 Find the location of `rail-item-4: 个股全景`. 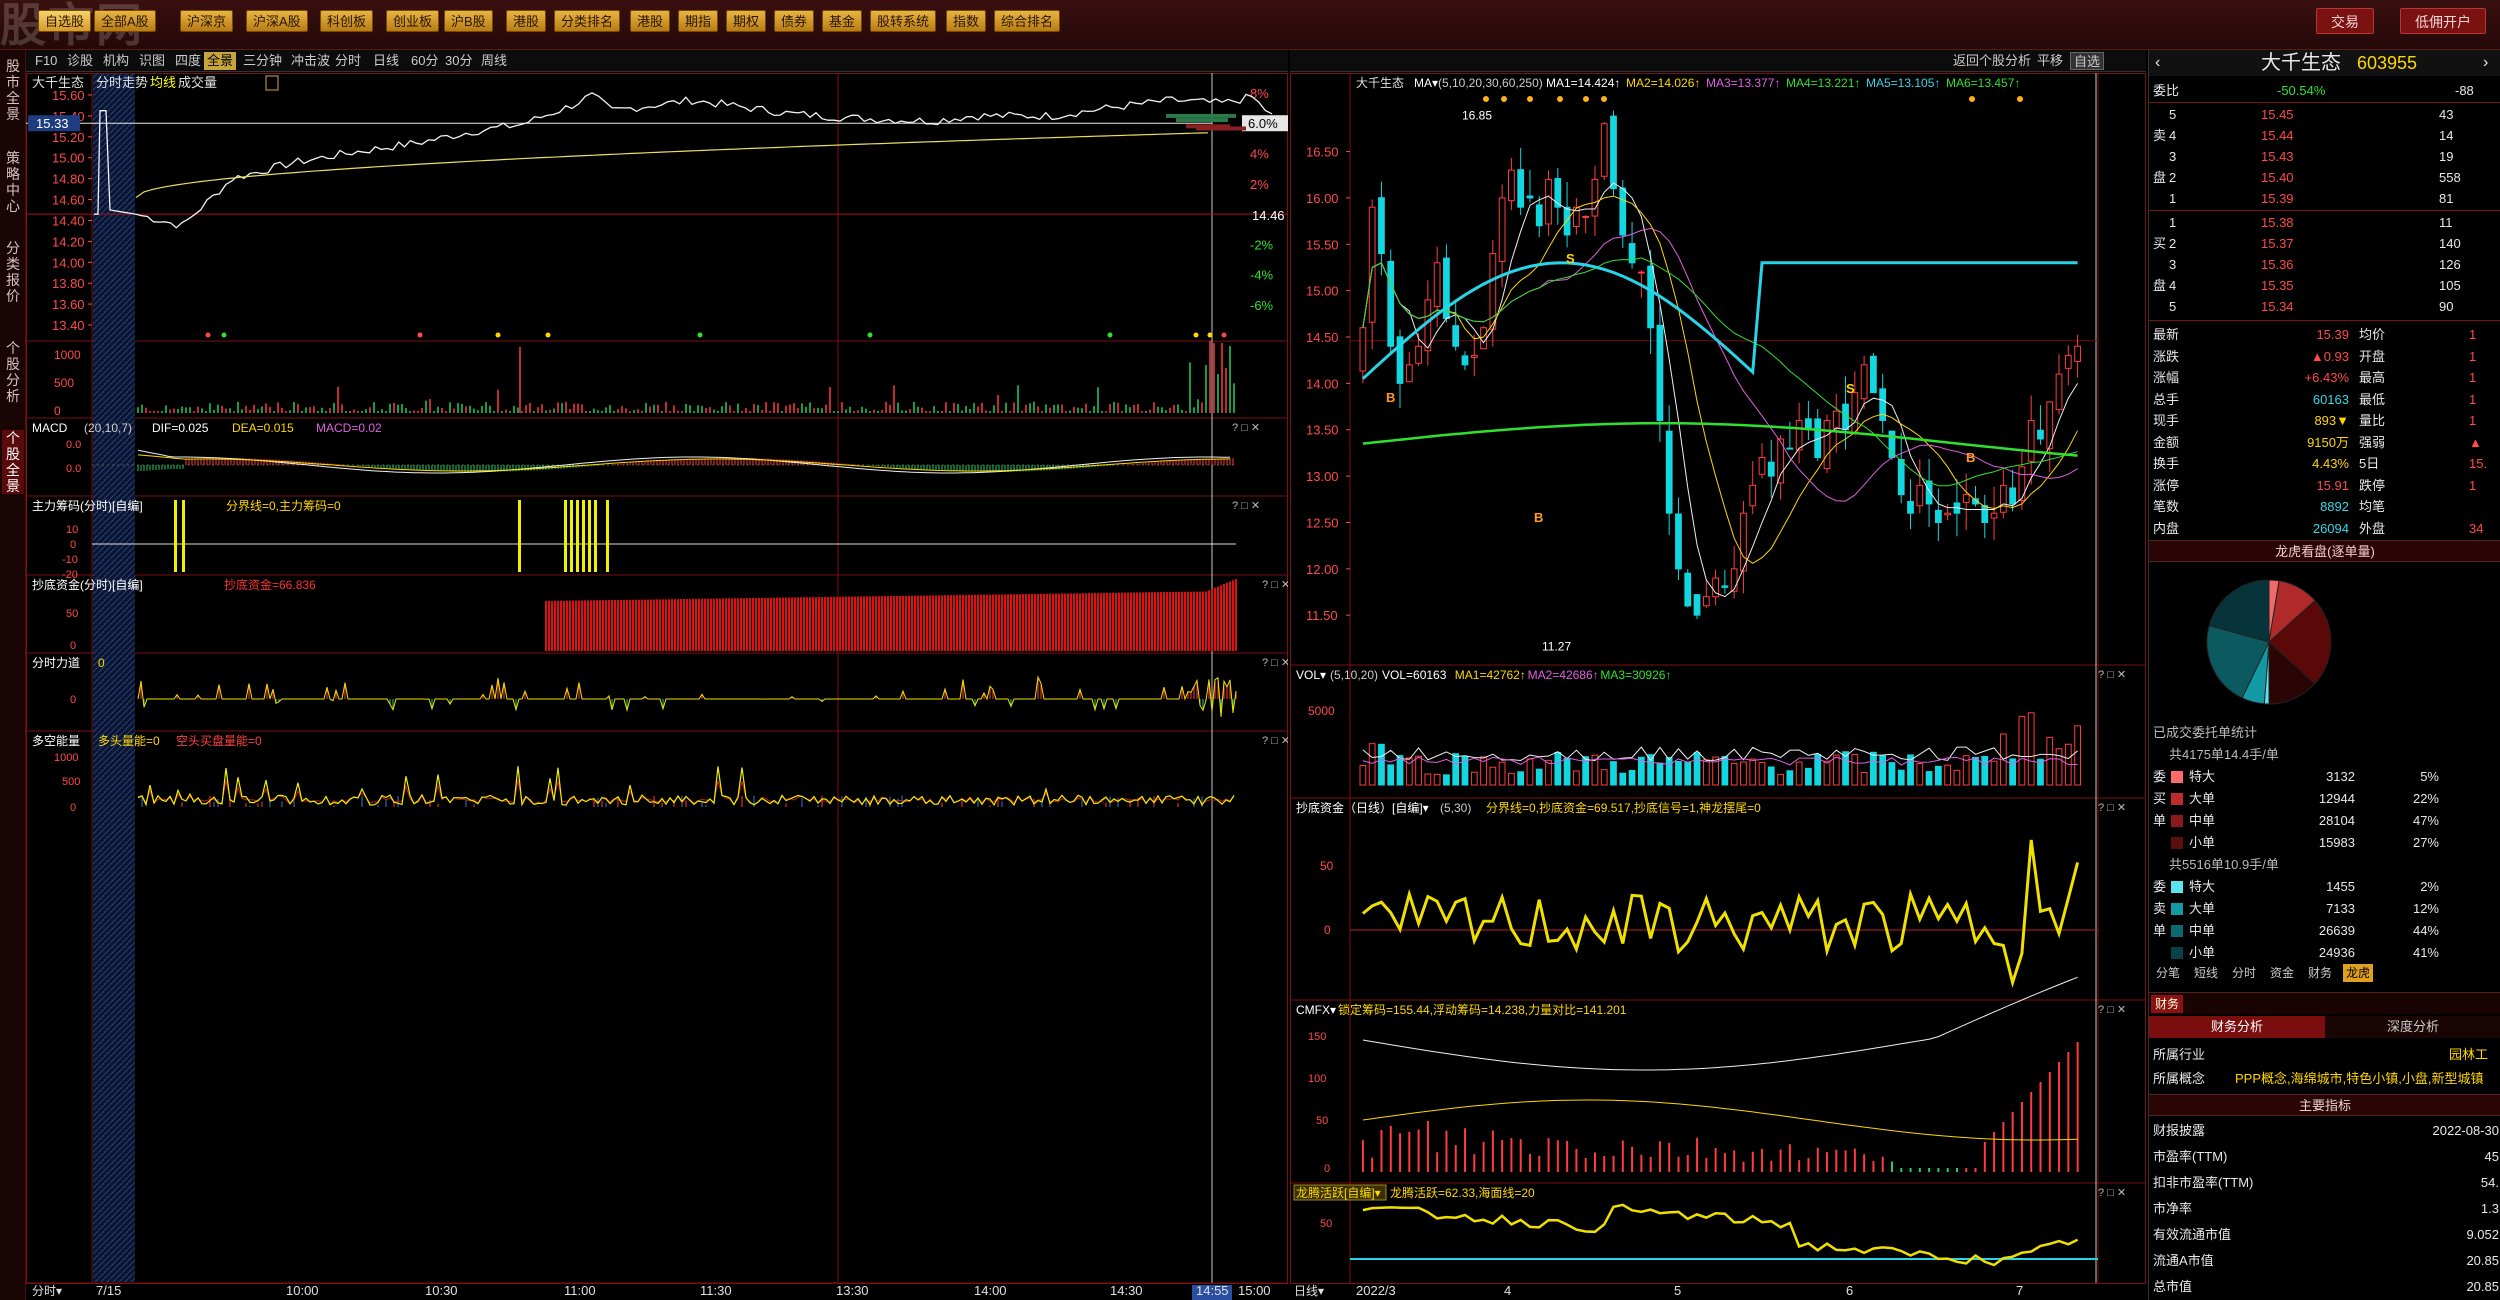

rail-item-4: 个股全景 is located at coordinates (13, 462).